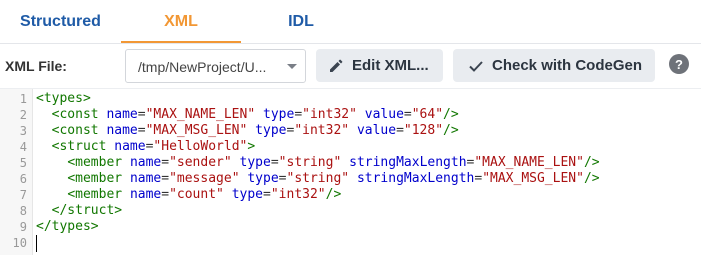 The width and height of the screenshot is (701, 255). What do you see at coordinates (60, 22) in the screenshot?
I see `tab-structured: Structured` at bounding box center [60, 22].